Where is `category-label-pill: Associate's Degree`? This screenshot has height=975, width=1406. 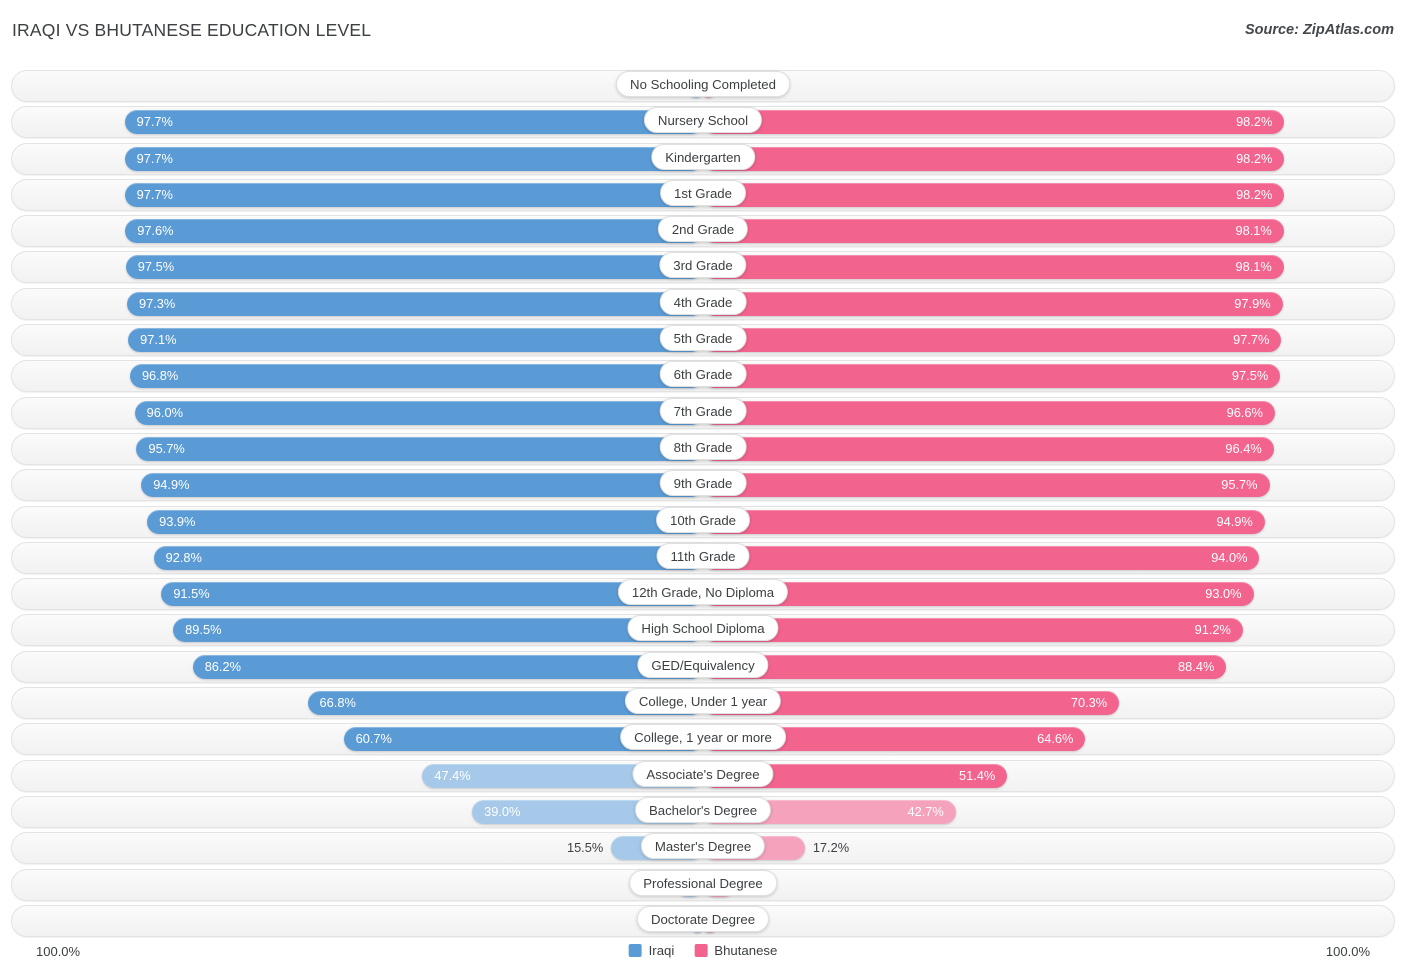 category-label-pill: Associate's Degree is located at coordinates (703, 773).